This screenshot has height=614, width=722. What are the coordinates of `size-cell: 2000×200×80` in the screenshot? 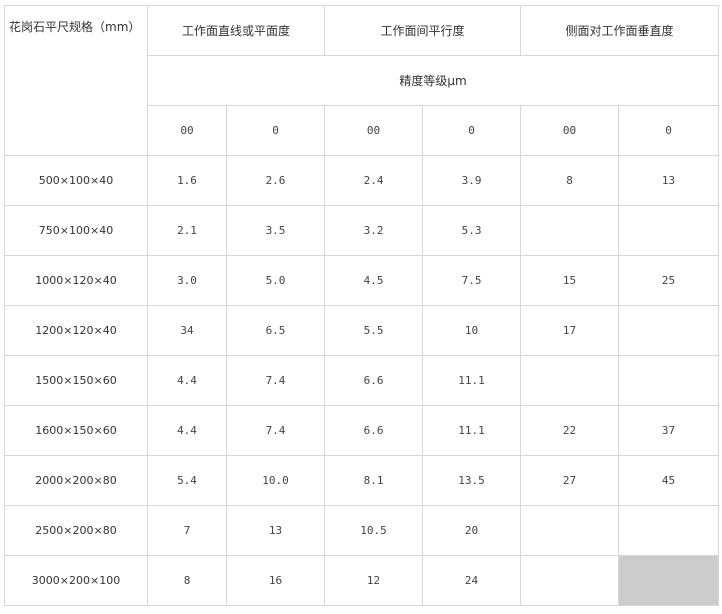 It's located at (76, 480).